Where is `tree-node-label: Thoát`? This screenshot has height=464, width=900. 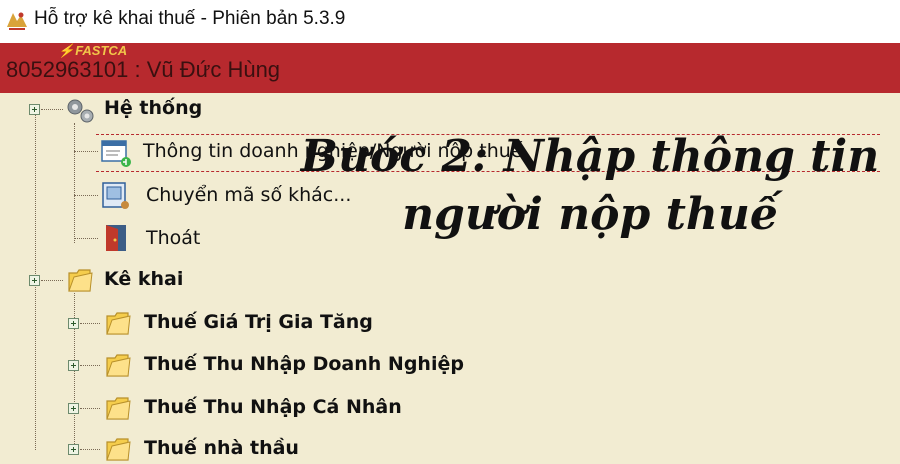
tree-node-label: Thoát is located at coordinates (173, 238).